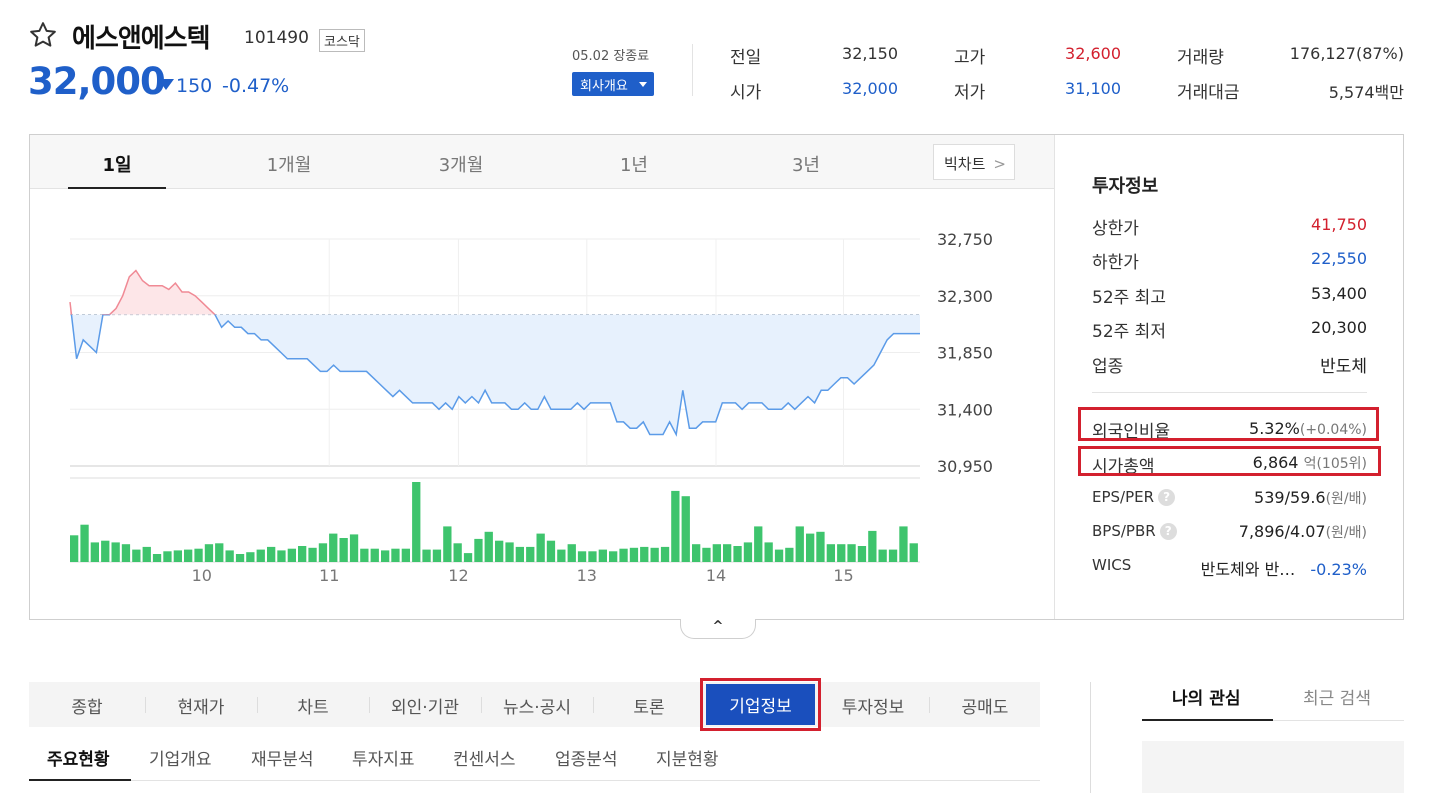 The image size is (1430, 793). I want to click on eps-per-text: EPS/PER, so click(1123, 497).